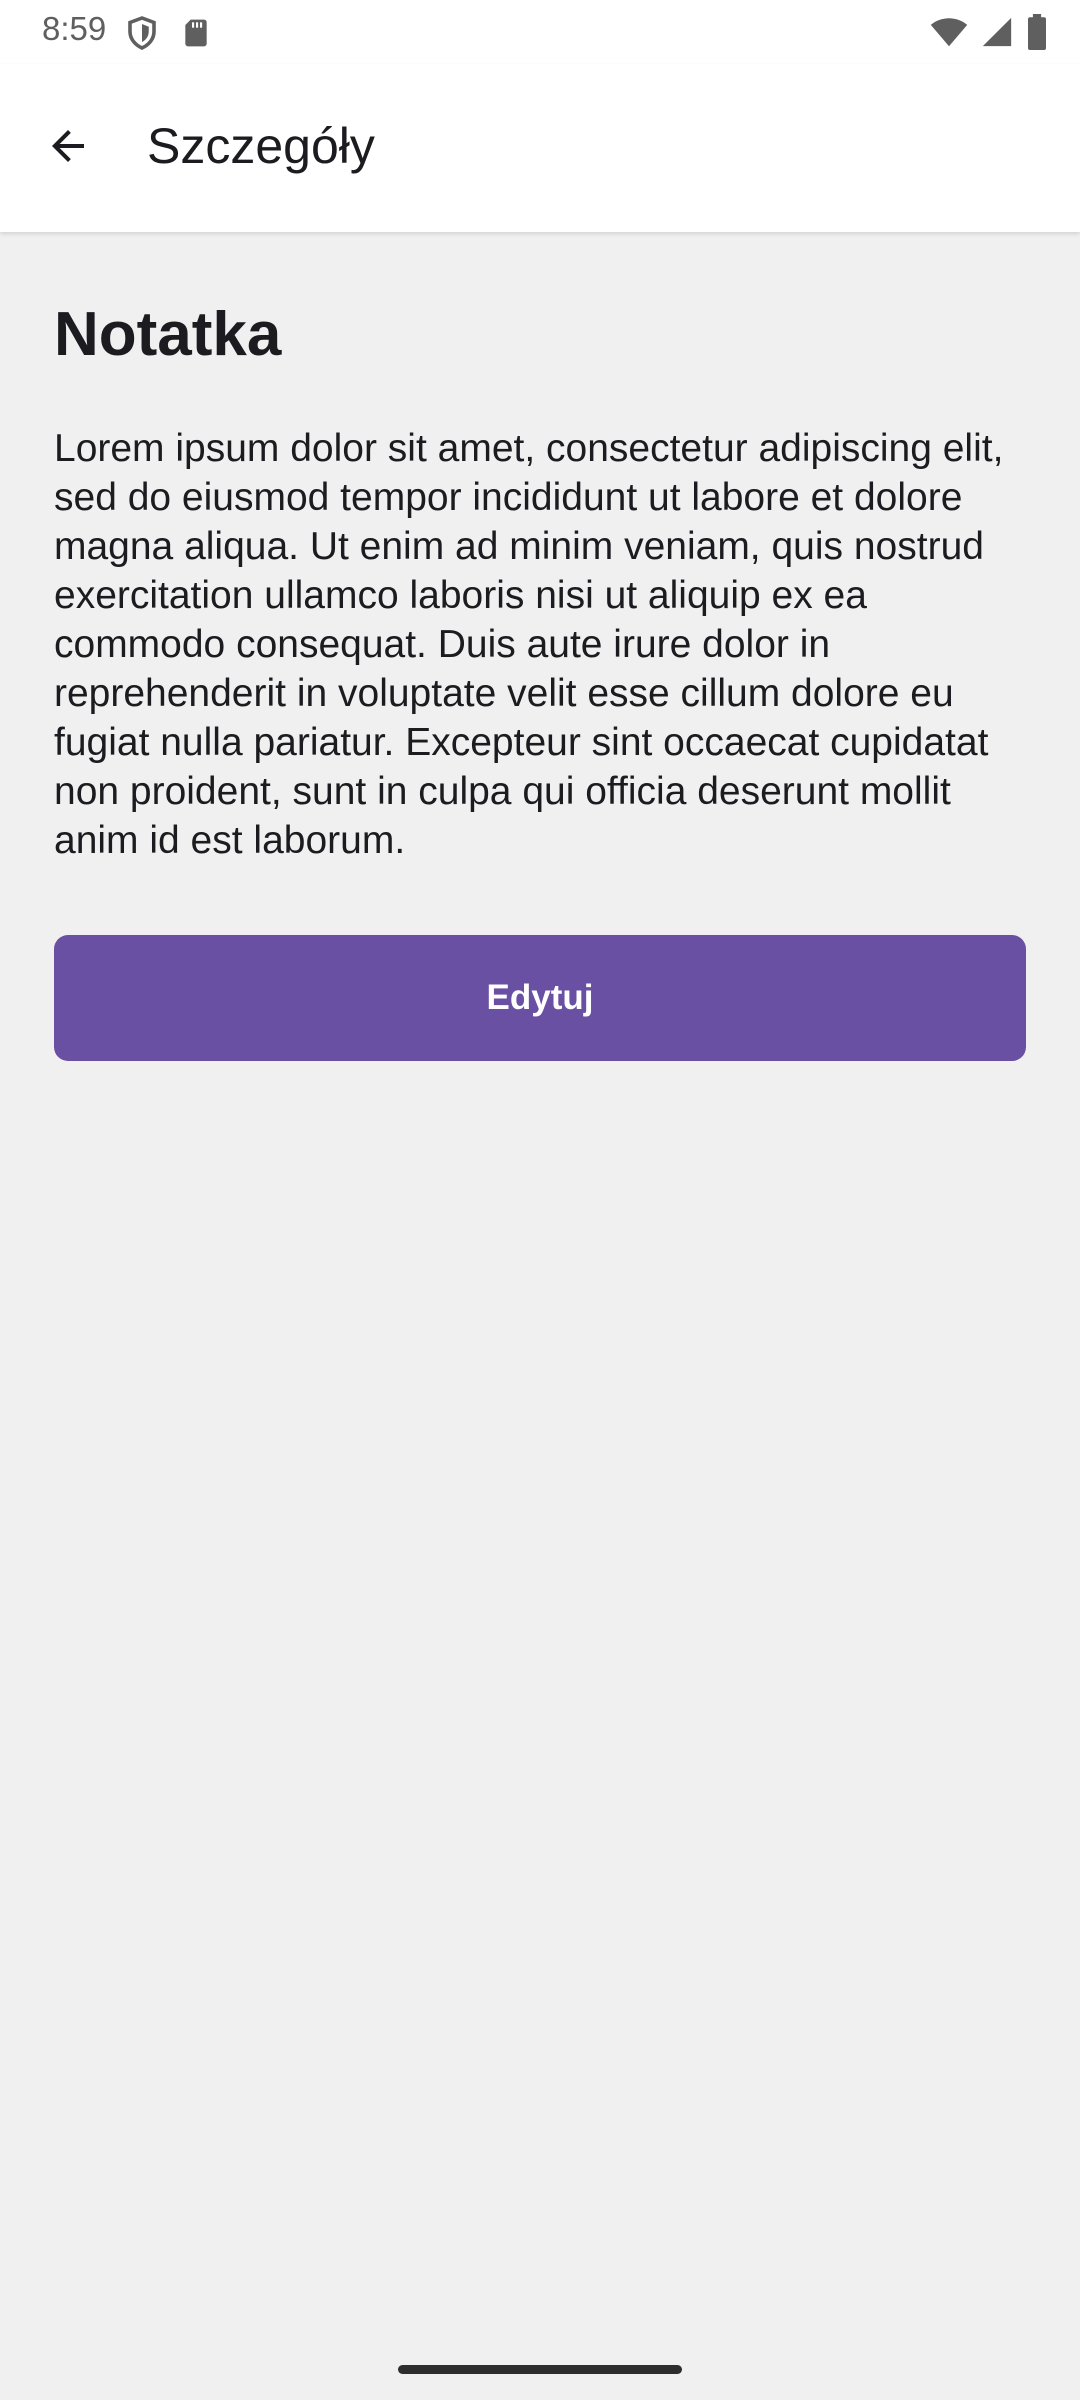 The width and height of the screenshot is (1080, 2400). Describe the element at coordinates (1037, 34) in the screenshot. I see `battery-icon` at that location.